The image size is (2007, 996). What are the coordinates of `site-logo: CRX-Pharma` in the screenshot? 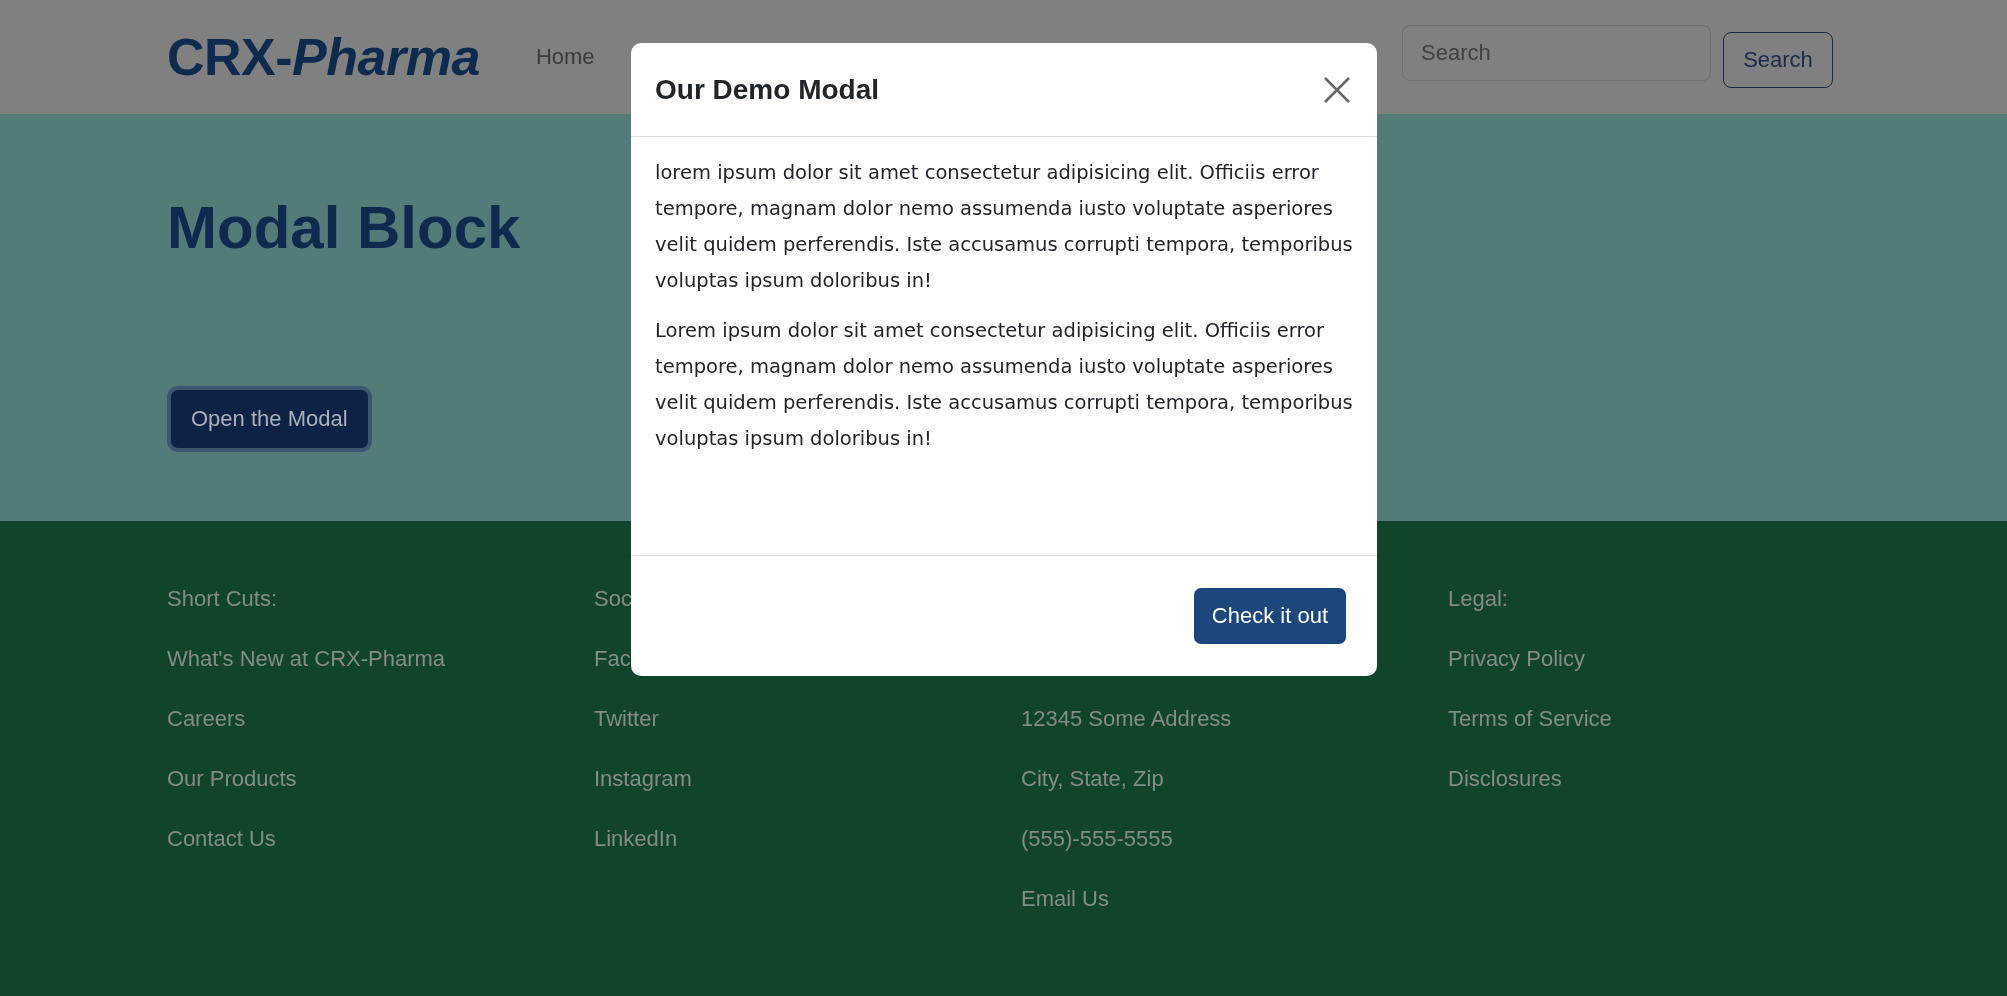 It's located at (323, 57).